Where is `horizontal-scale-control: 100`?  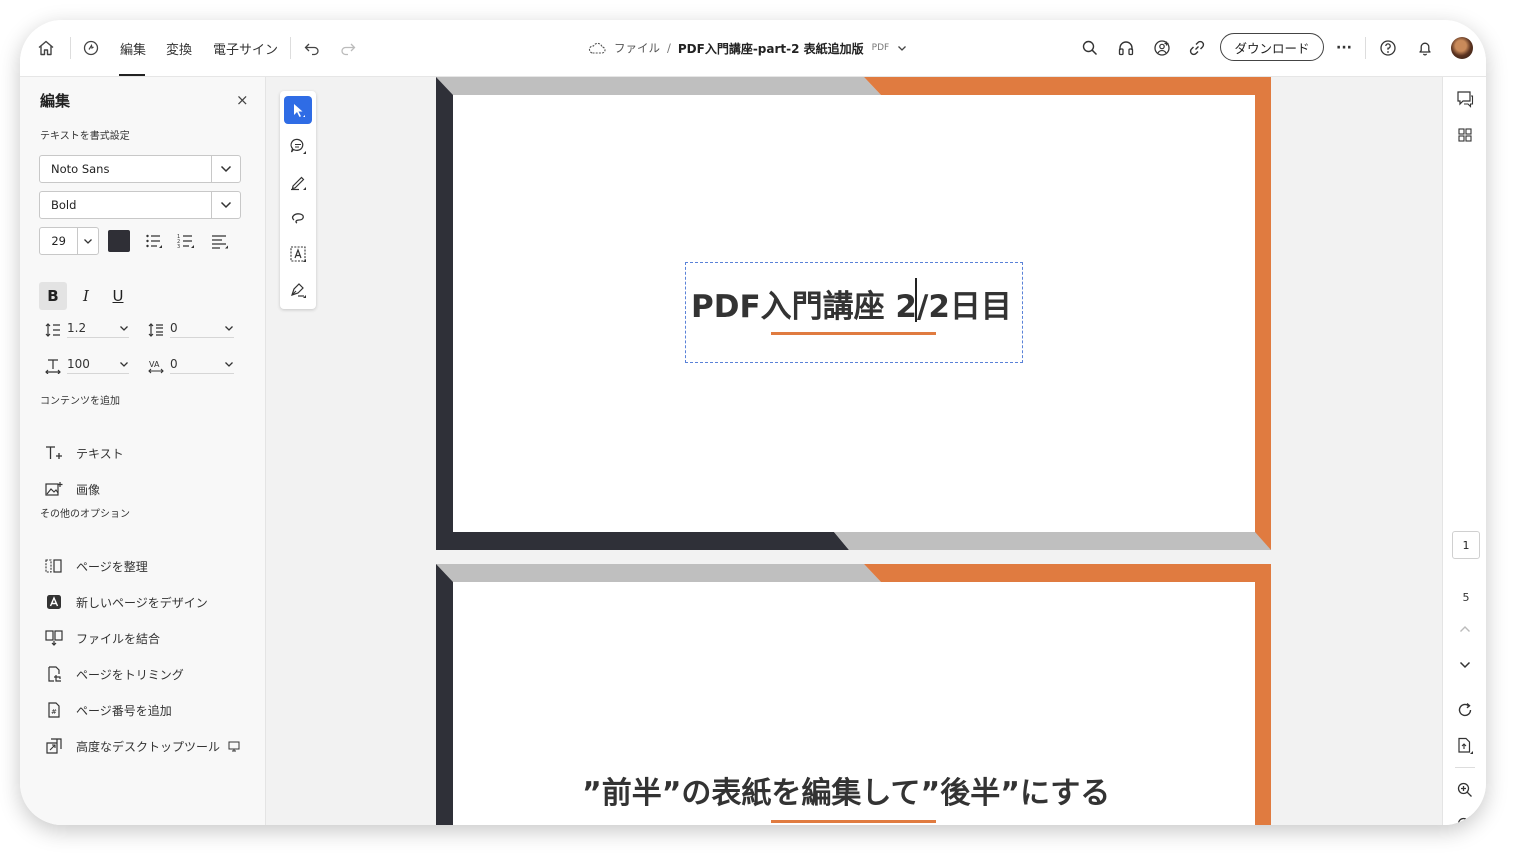 horizontal-scale-control: 100 is located at coordinates (87, 365).